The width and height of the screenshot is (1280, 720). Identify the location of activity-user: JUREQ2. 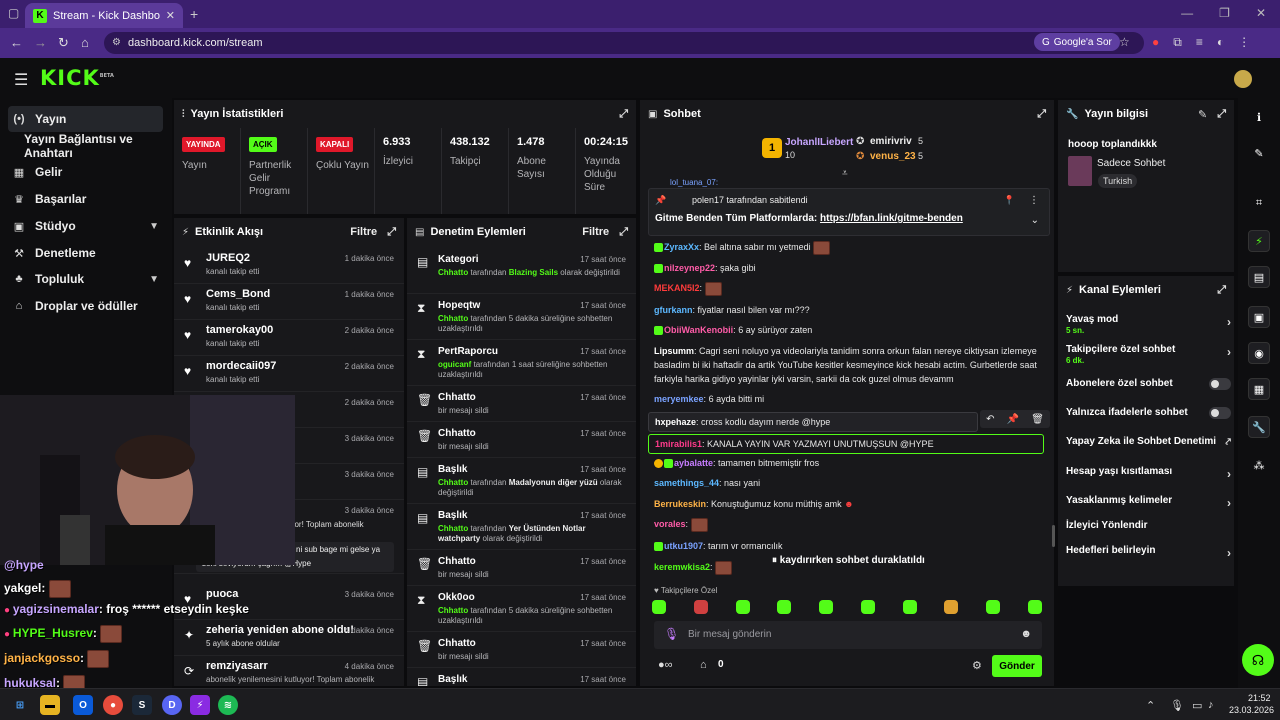
(228, 258).